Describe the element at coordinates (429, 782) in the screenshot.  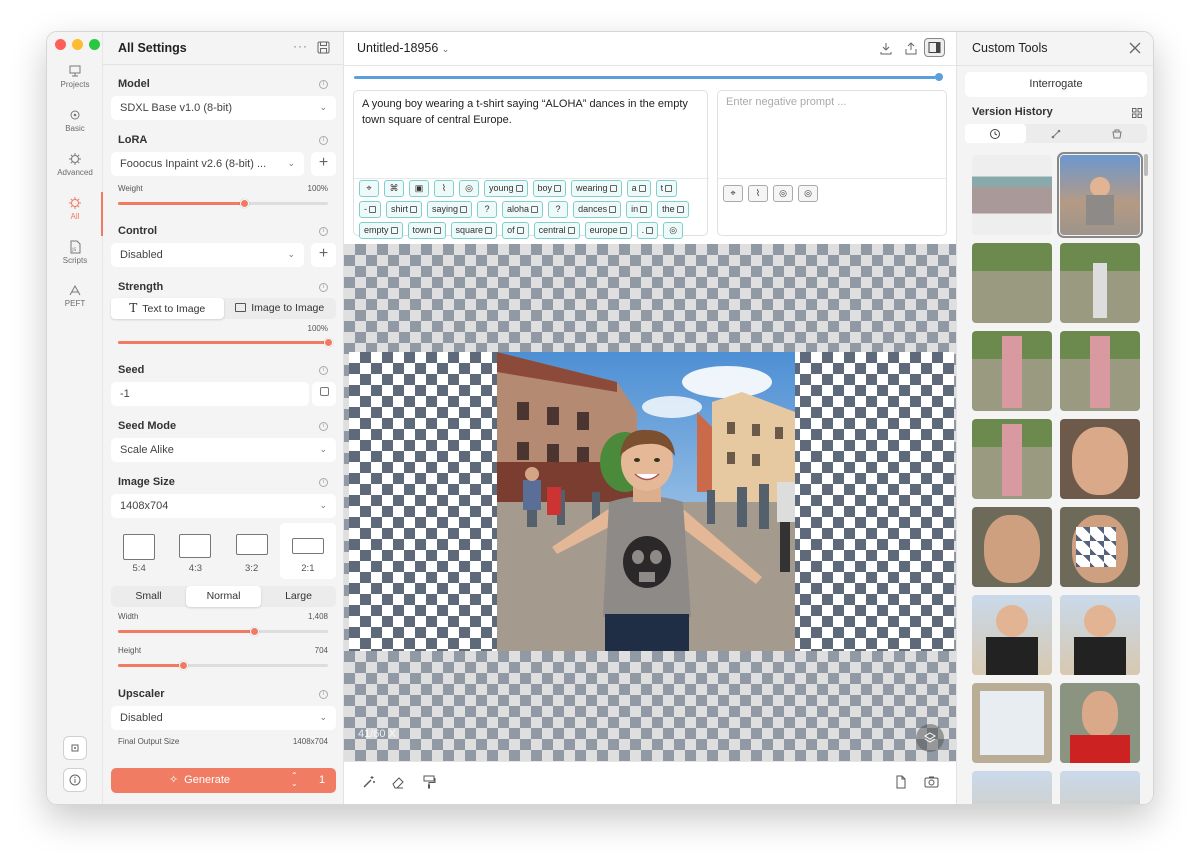
I see `paint-roller-icon` at that location.